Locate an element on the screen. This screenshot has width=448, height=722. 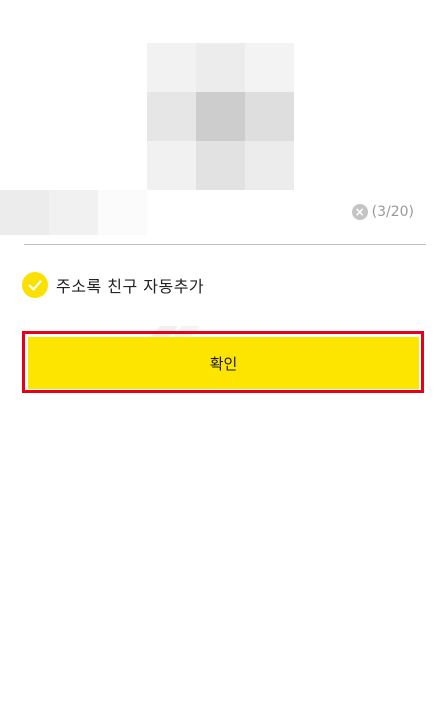
confirm-button: 확인 is located at coordinates (223, 363).